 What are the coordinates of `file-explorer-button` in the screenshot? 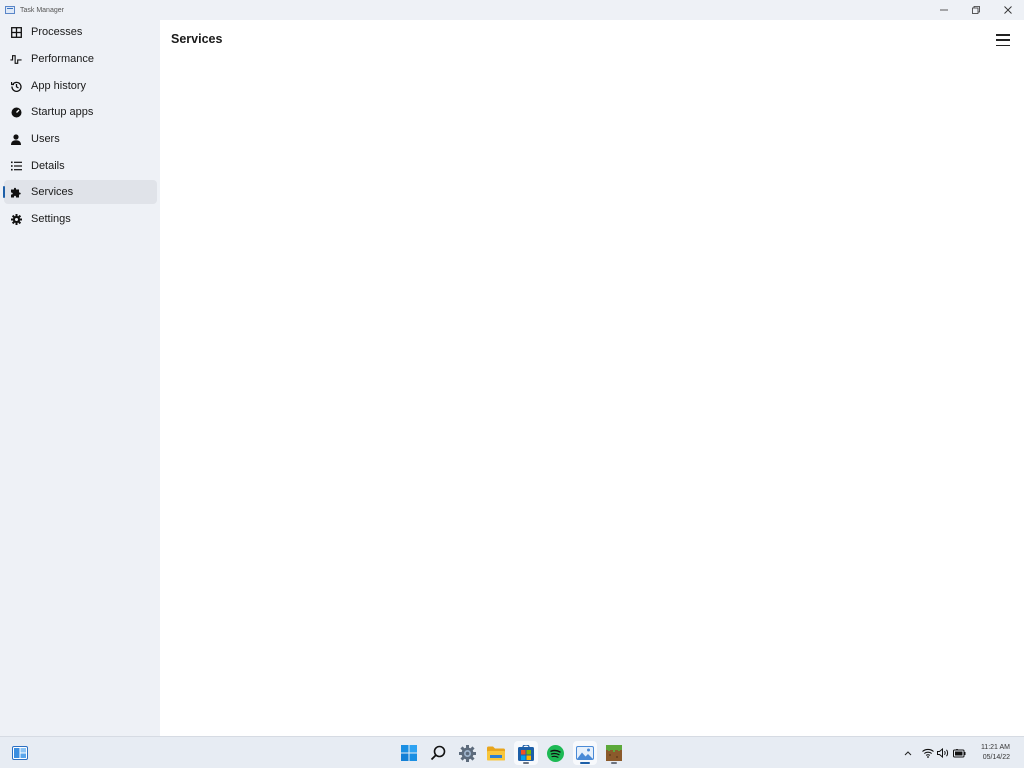 It's located at (496, 753).